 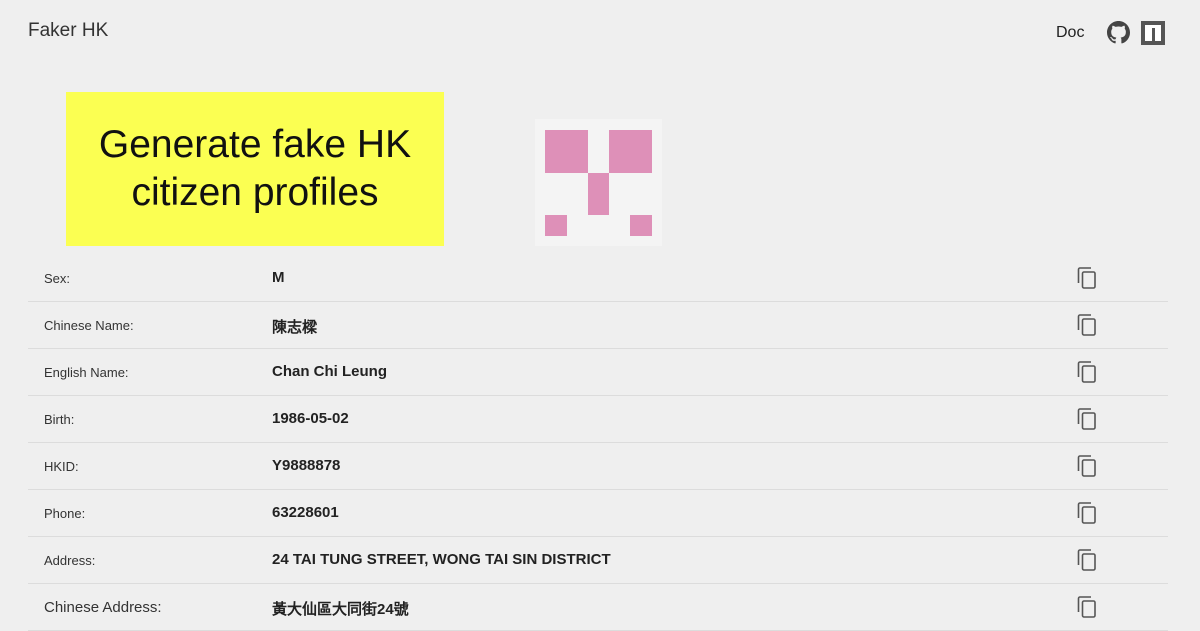 I want to click on banner-text: Generate fake HK citizen profiles, so click(x=255, y=169).